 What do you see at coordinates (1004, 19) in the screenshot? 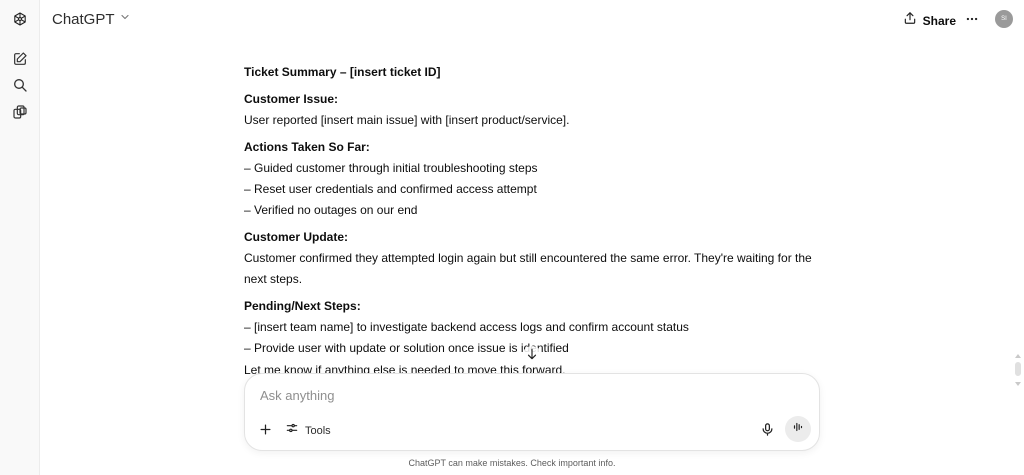
I see `avatar: SI` at bounding box center [1004, 19].